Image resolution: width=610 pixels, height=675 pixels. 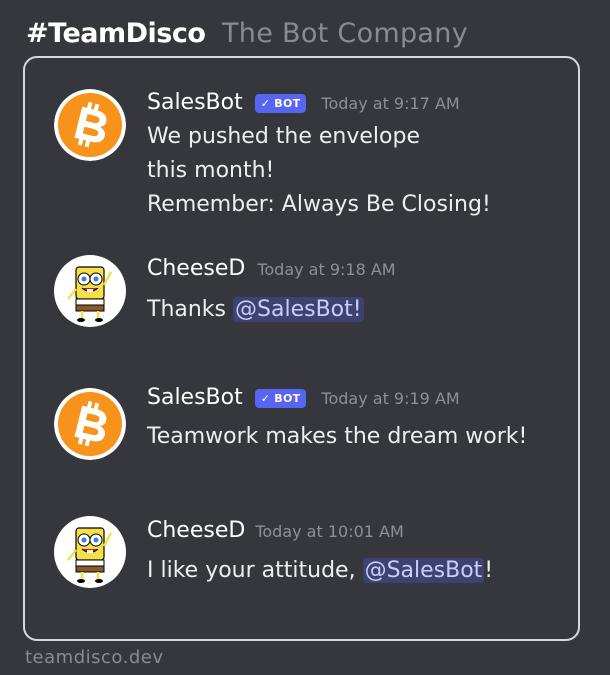 I want to click on footer-domain: teamdisco.dev, so click(x=94, y=657).